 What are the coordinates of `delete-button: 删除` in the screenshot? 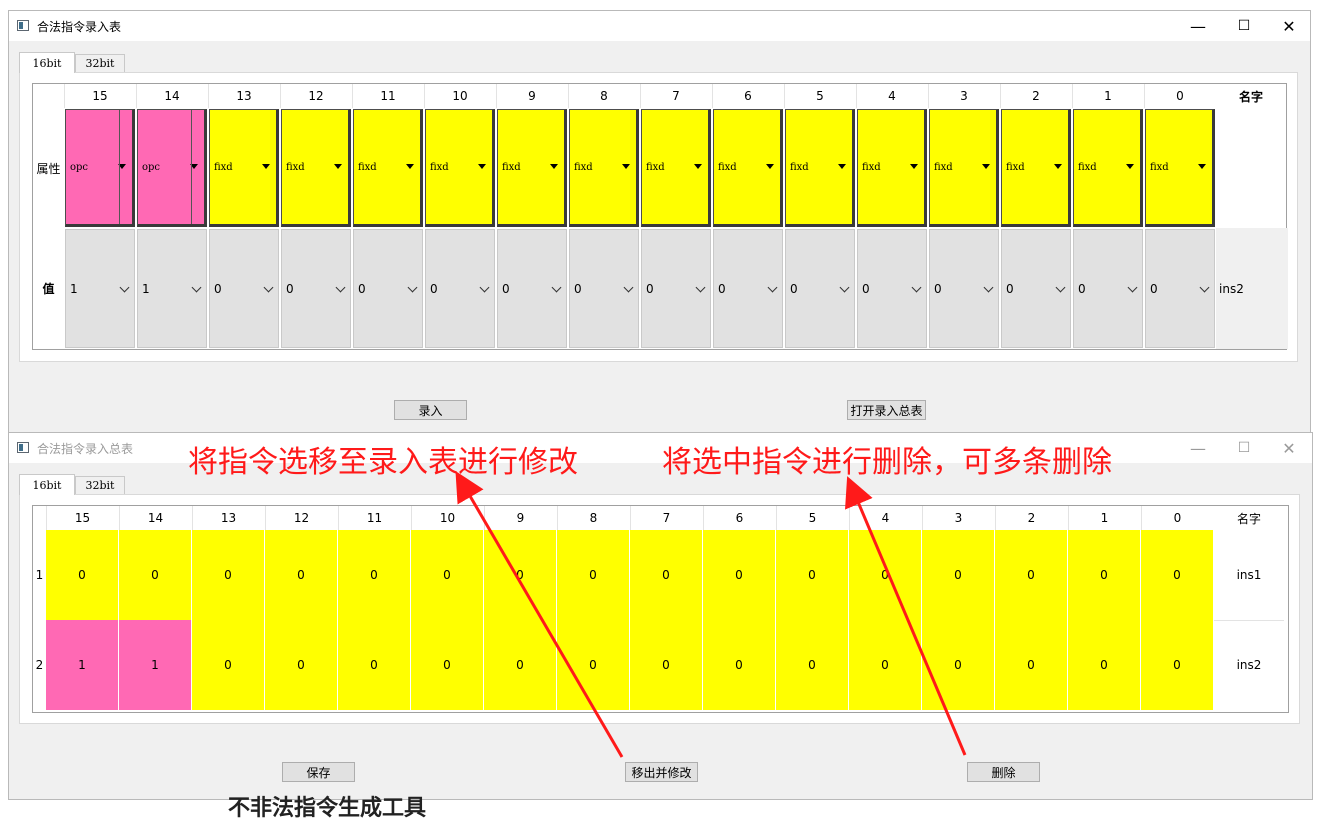 It's located at (1003, 772).